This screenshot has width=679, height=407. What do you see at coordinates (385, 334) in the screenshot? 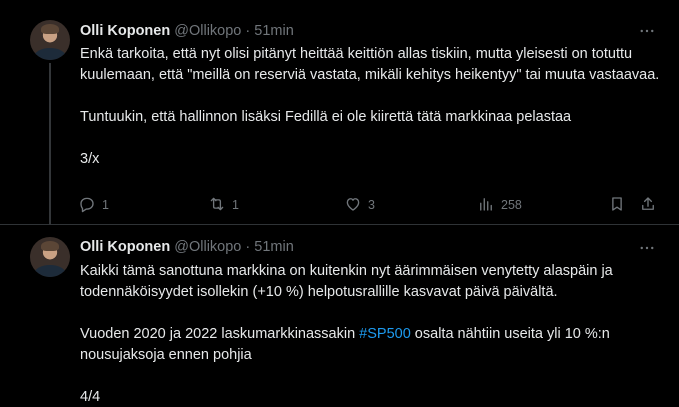
I see `hashtag-link: #SP500` at bounding box center [385, 334].